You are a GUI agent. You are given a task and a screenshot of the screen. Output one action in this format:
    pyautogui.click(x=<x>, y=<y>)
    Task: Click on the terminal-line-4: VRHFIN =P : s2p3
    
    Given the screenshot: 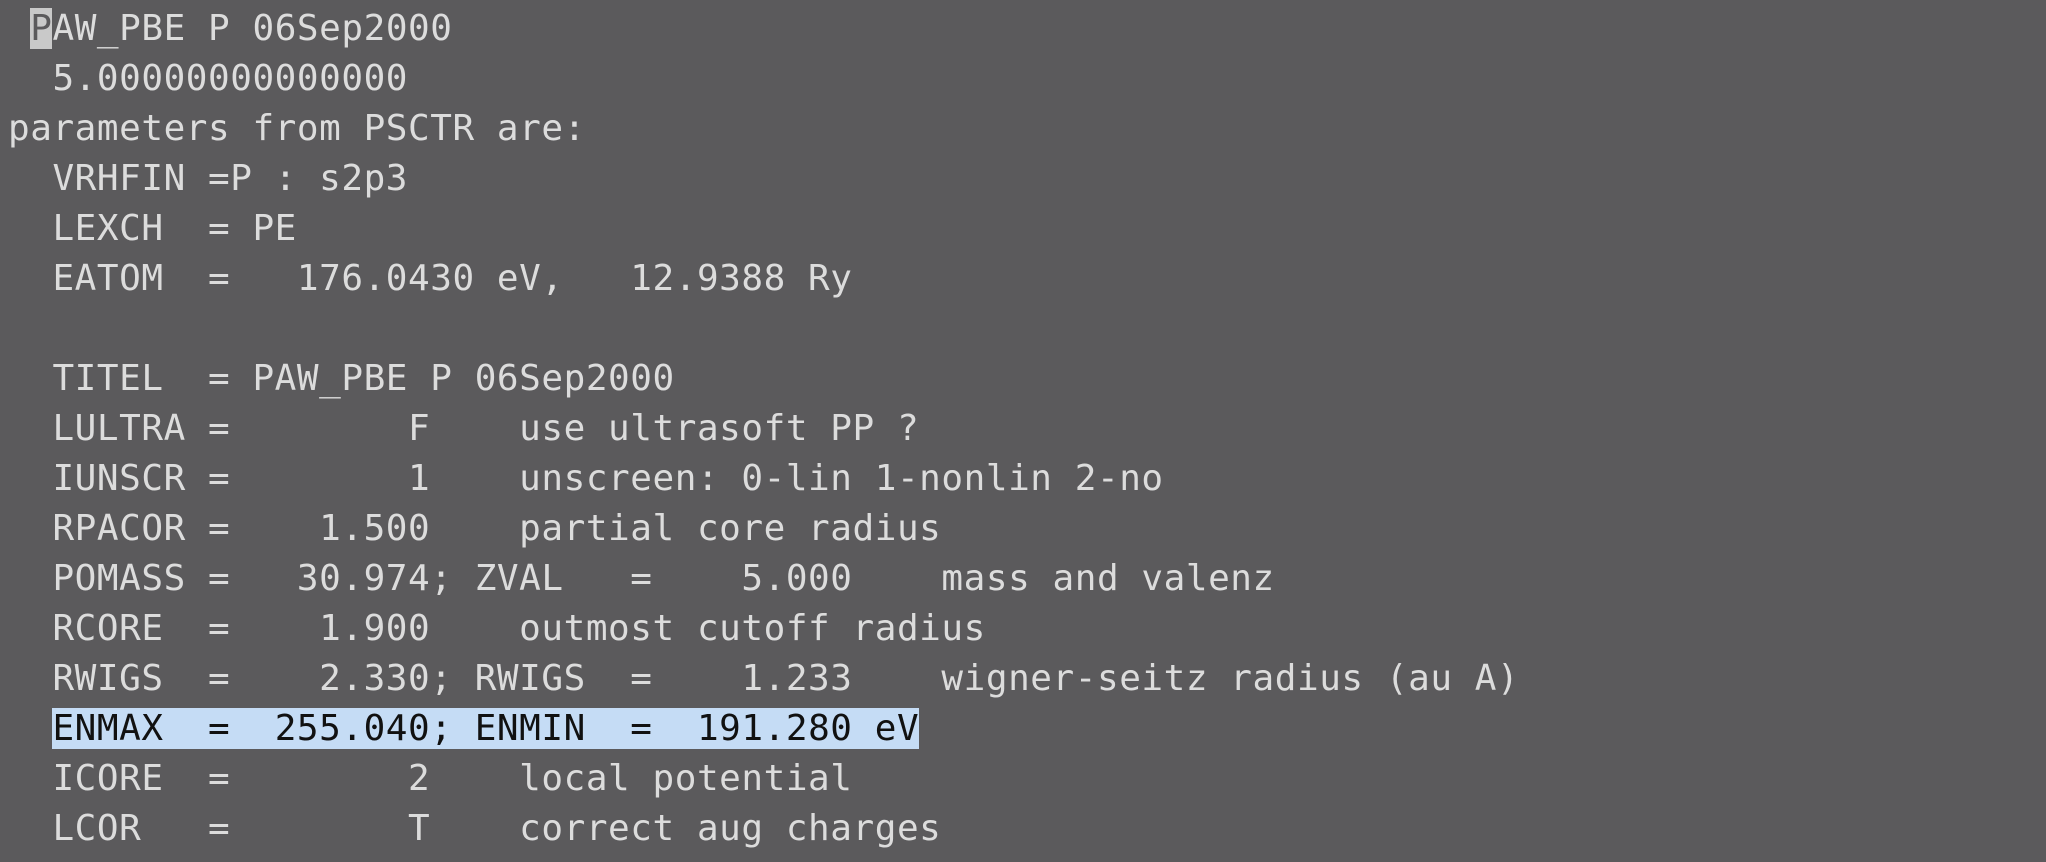 What is the action you would take?
    pyautogui.click(x=208, y=178)
    